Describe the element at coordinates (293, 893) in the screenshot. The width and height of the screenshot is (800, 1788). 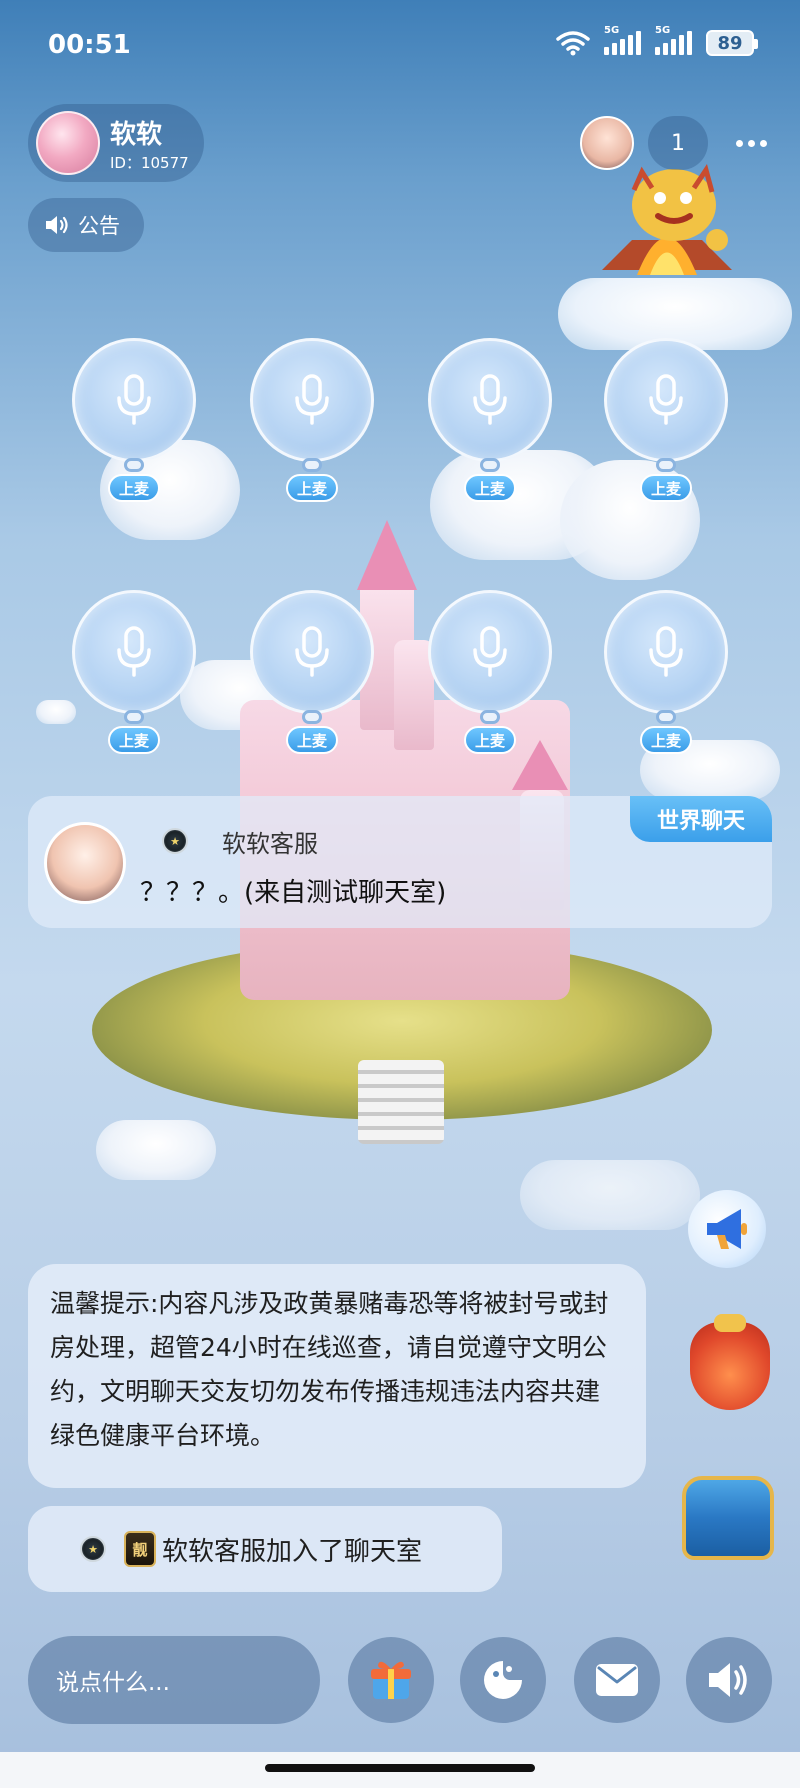
I see `chat-message: ？？？。(来自测试聊天室)` at that location.